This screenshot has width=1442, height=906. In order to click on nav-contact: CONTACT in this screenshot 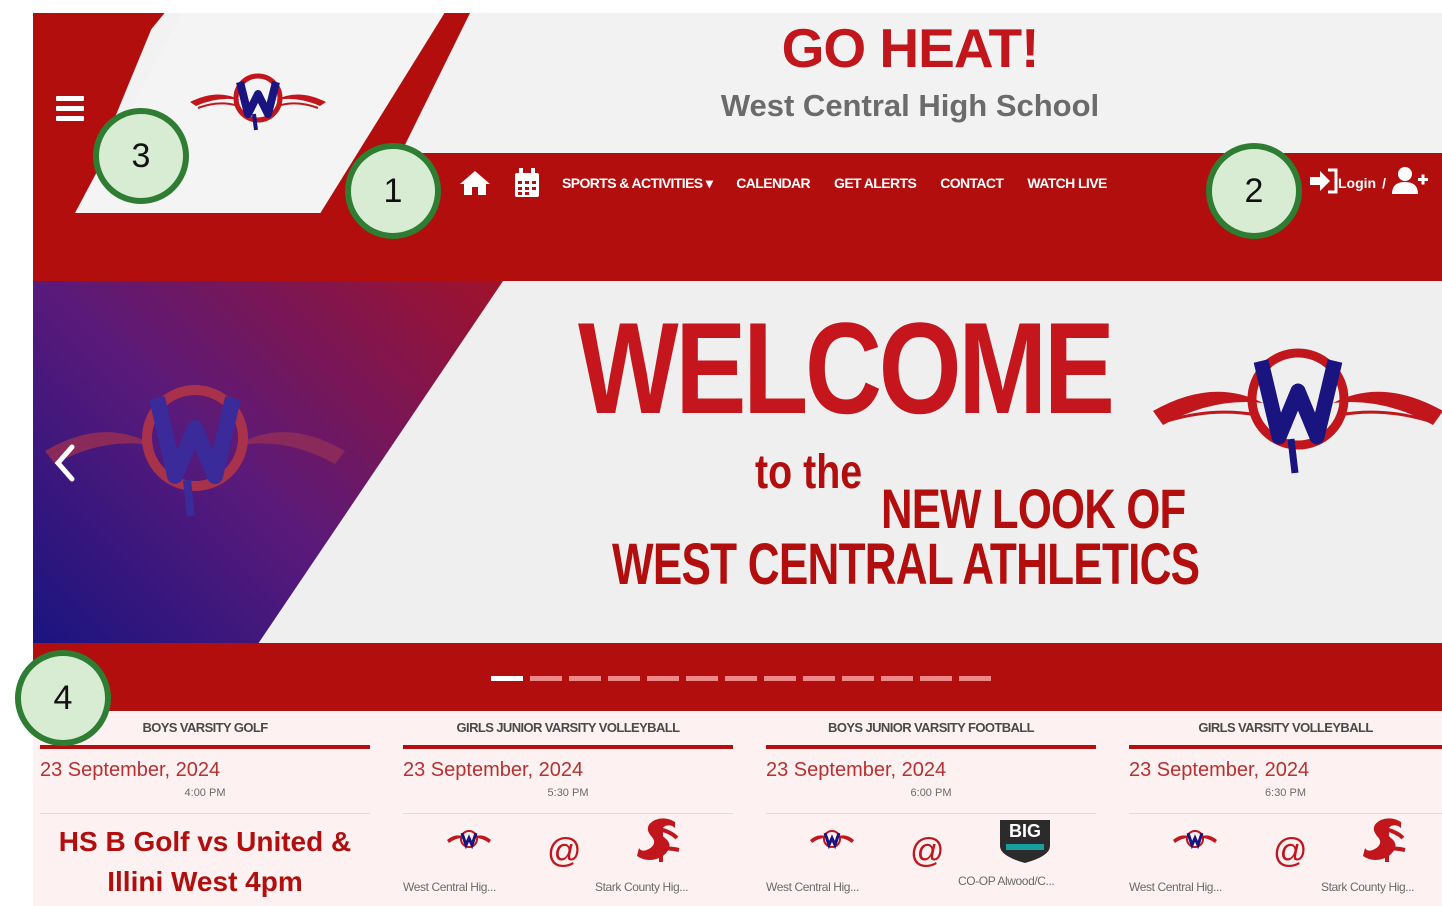, I will do `click(972, 183)`.